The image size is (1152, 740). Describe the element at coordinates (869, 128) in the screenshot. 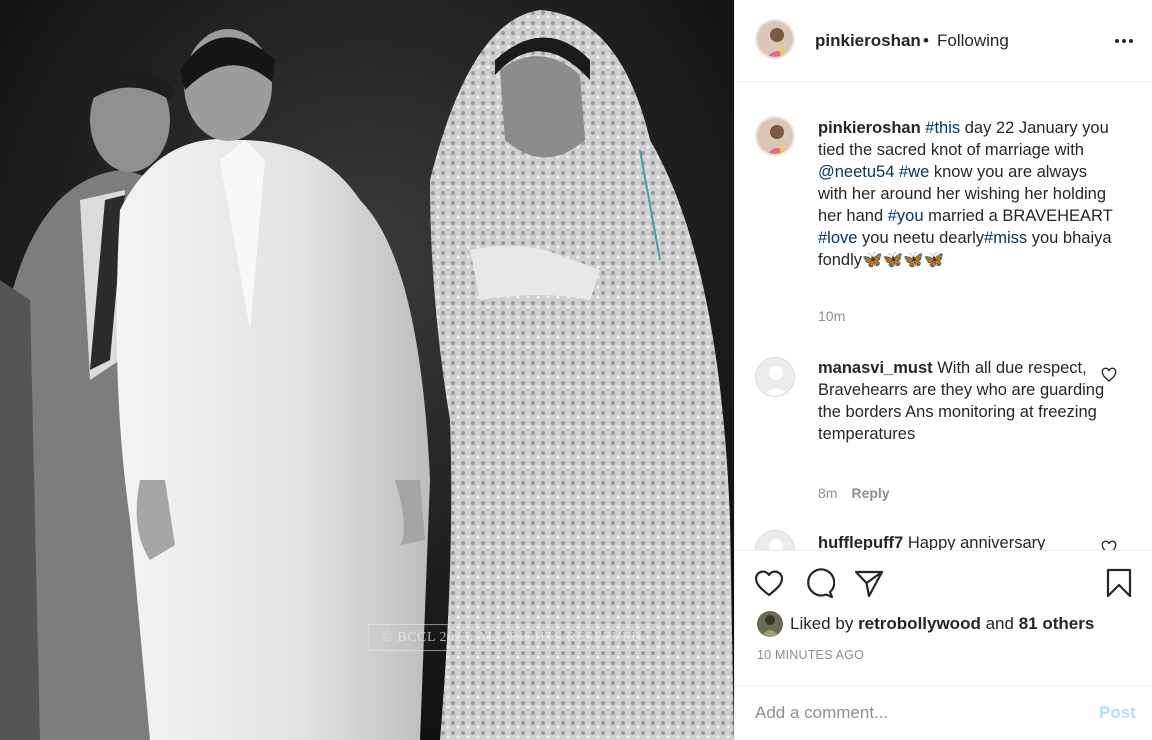

I see `caption-username: pinkieroshan` at that location.